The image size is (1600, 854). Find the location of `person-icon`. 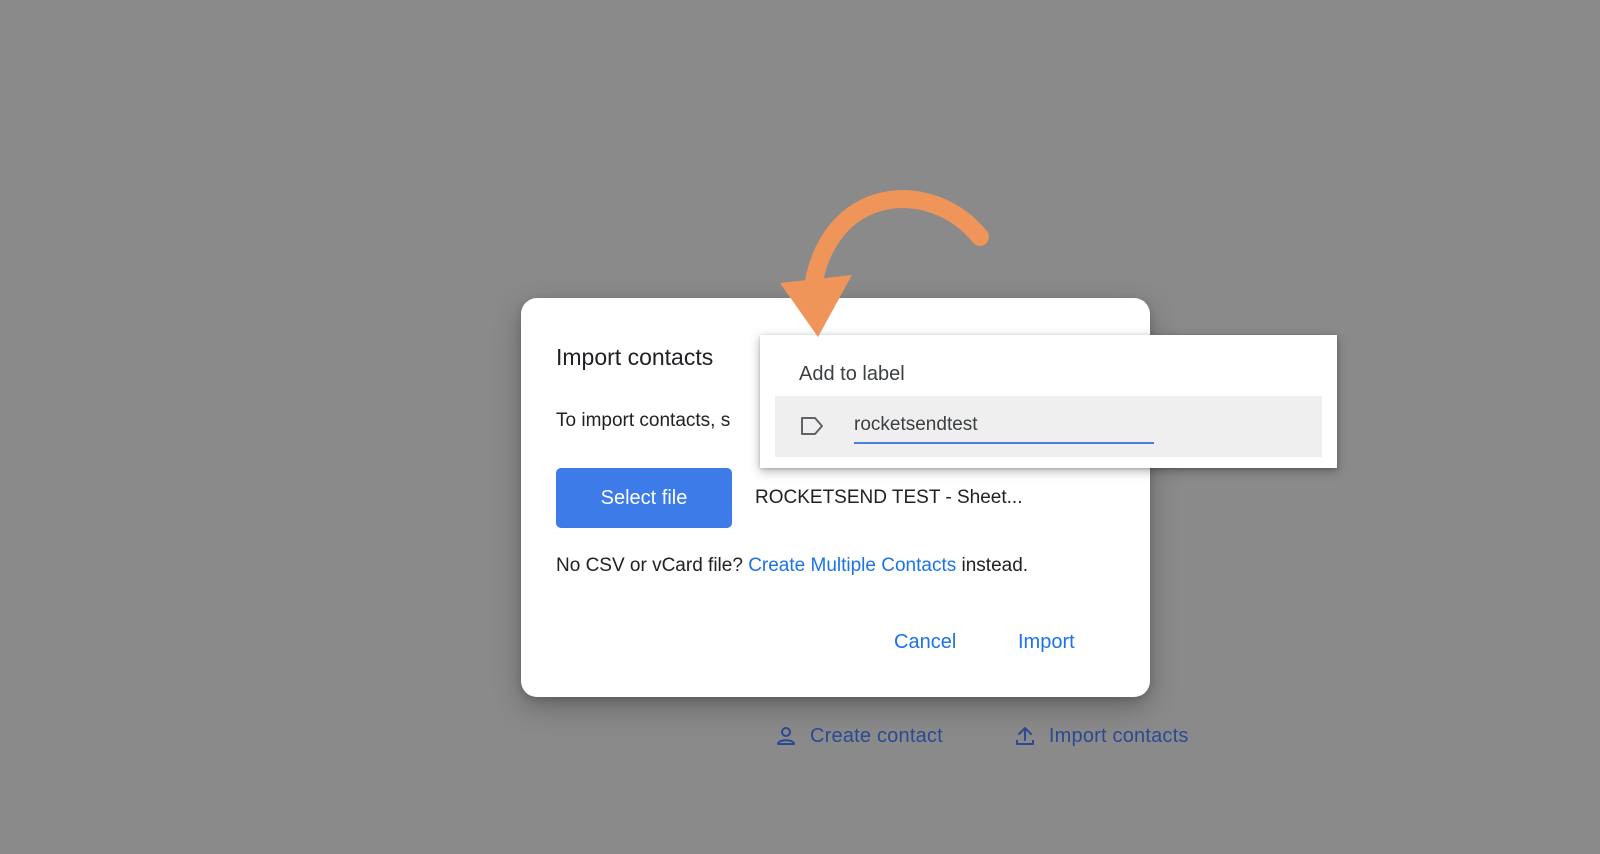

person-icon is located at coordinates (786, 736).